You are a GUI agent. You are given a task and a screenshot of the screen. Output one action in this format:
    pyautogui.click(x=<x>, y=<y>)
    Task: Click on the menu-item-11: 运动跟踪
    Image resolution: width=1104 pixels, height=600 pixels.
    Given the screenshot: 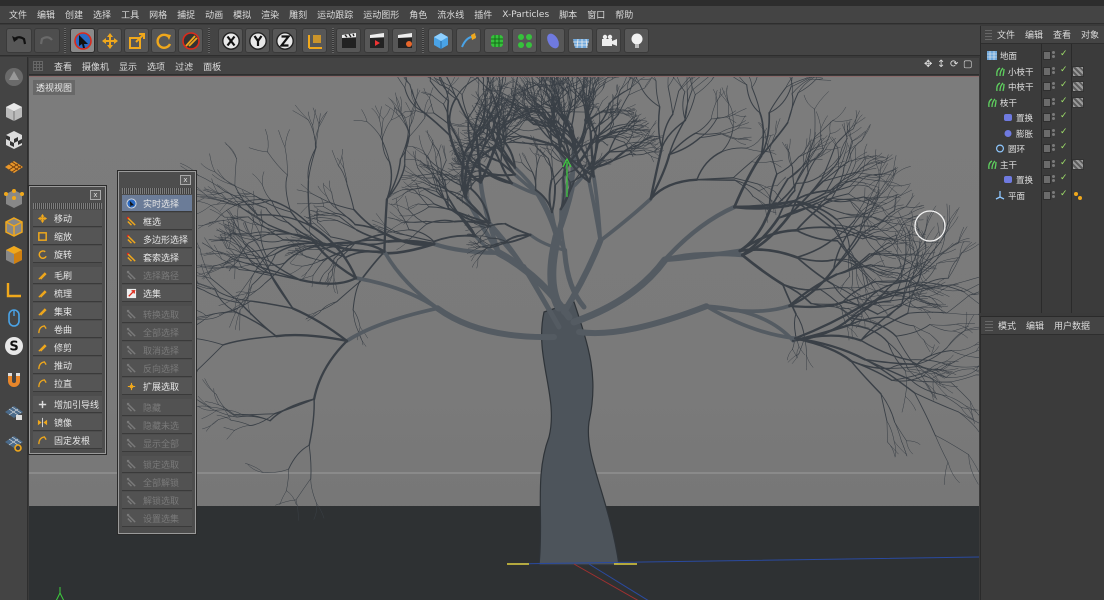 What is the action you would take?
    pyautogui.click(x=335, y=14)
    